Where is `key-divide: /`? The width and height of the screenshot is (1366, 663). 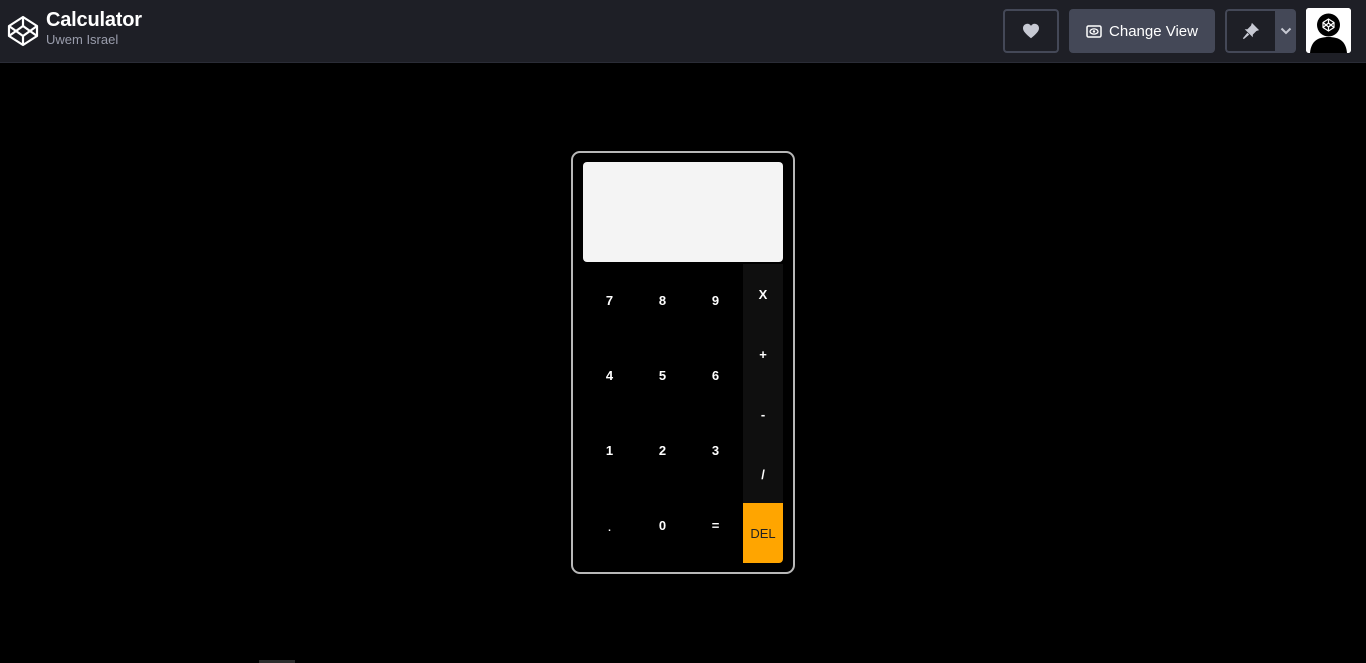 key-divide: / is located at coordinates (763, 474).